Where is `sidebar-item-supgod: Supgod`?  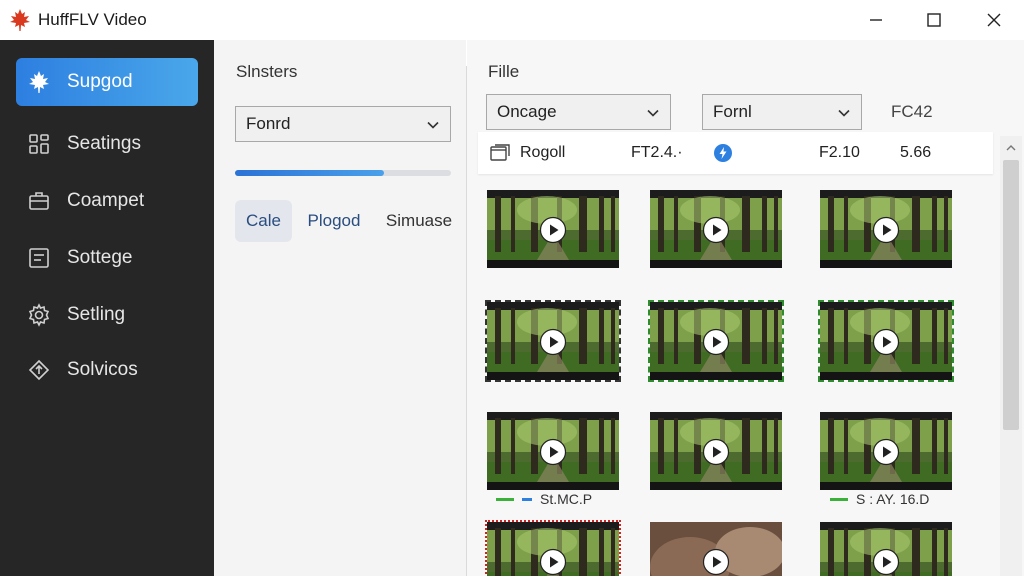
sidebar-item-supgod: Supgod is located at coordinates (107, 82).